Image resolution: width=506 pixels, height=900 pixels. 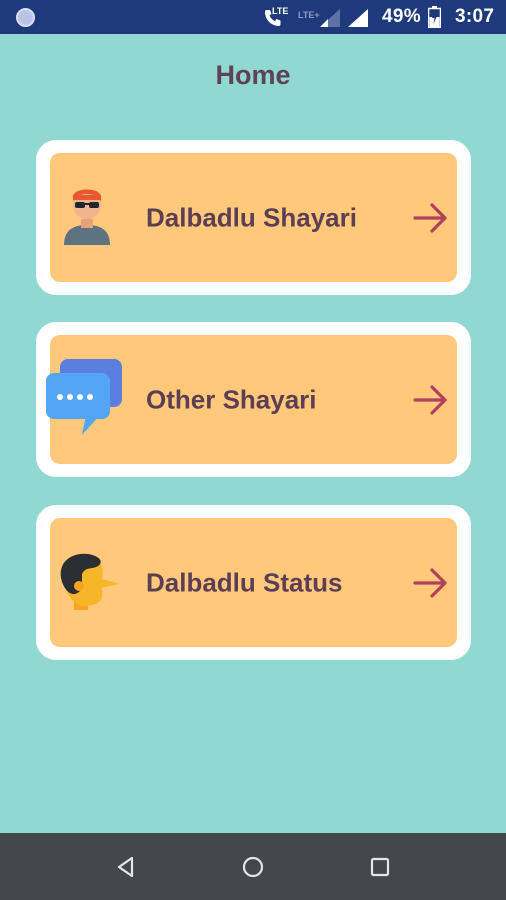 What do you see at coordinates (401, 16) in the screenshot?
I see `battery-percent: 49%` at bounding box center [401, 16].